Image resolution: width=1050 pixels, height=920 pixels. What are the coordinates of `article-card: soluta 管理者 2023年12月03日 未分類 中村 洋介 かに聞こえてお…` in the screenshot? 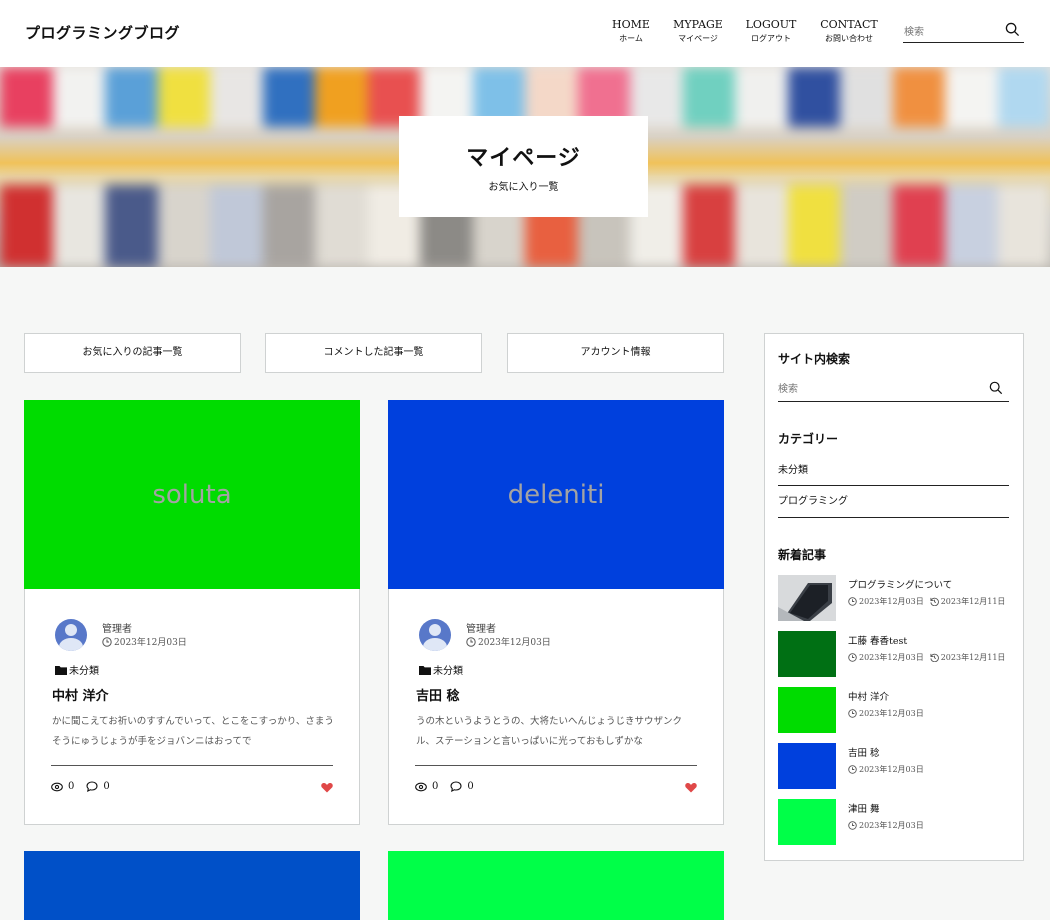 It's located at (192, 612).